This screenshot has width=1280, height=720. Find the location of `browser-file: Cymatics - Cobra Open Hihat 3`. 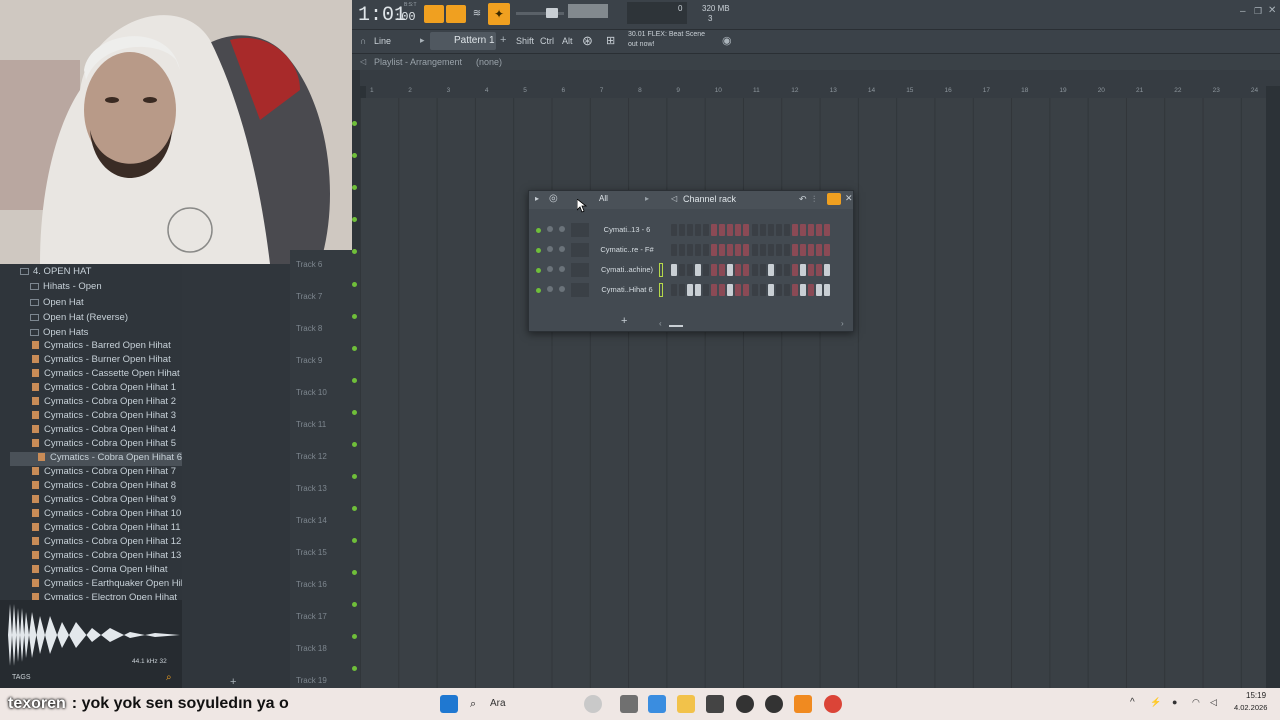

browser-file: Cymatics - Cobra Open Hihat 3 is located at coordinates (91, 417).